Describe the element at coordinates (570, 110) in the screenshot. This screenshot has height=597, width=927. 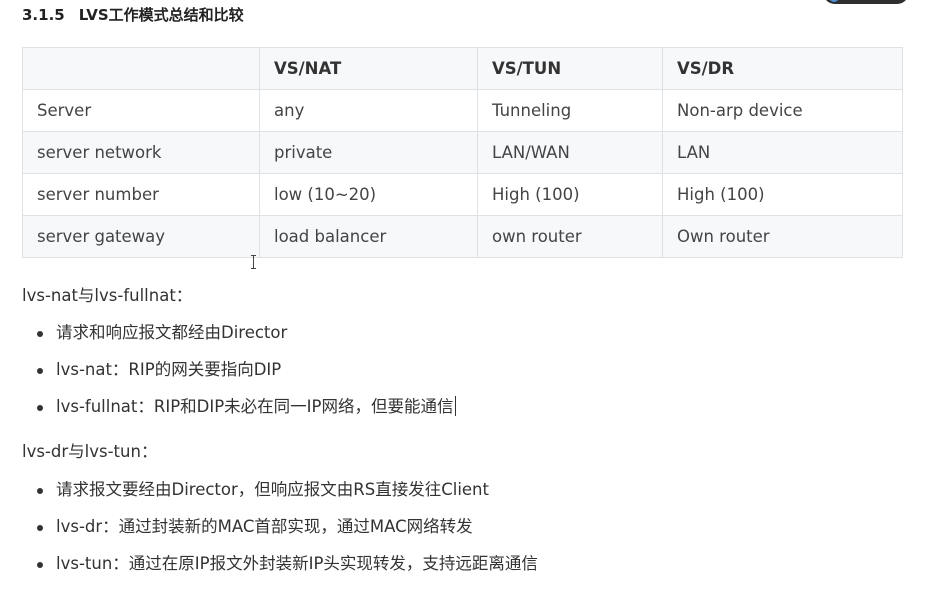
I see `table-cell: Tunneling` at that location.